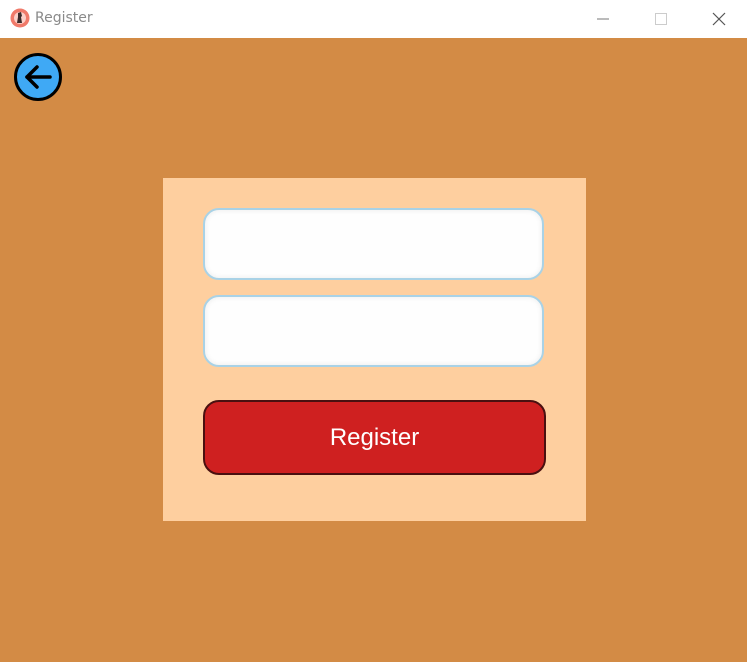  I want to click on title-bar: Register, so click(373, 19).